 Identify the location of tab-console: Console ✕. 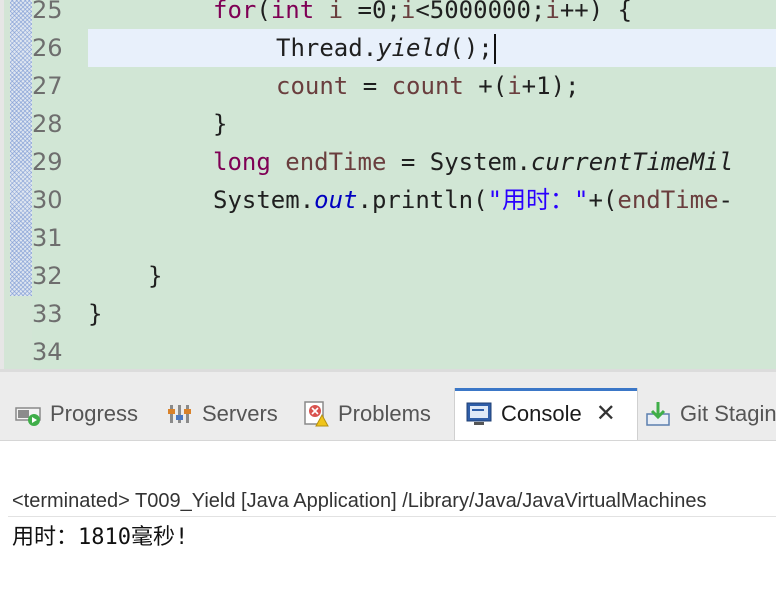
(546, 414).